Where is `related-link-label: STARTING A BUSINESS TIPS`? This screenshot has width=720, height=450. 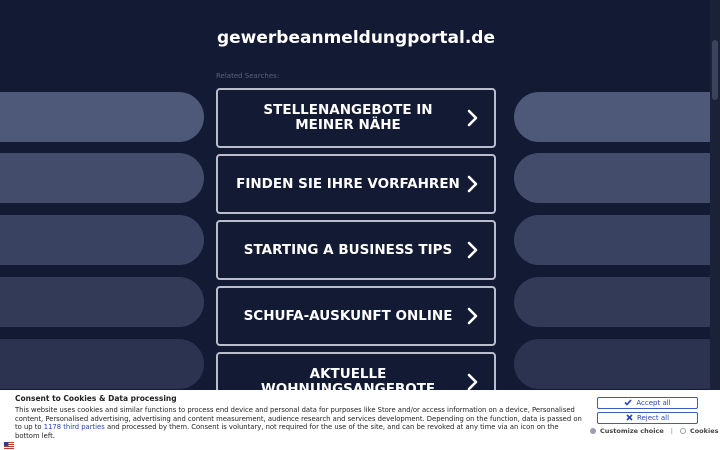
related-link-label: STARTING A BUSINESS TIPS is located at coordinates (348, 249).